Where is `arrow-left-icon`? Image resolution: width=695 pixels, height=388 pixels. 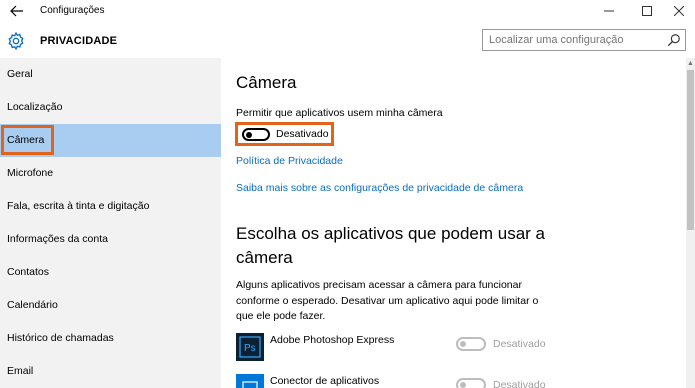 arrow-left-icon is located at coordinates (16, 11).